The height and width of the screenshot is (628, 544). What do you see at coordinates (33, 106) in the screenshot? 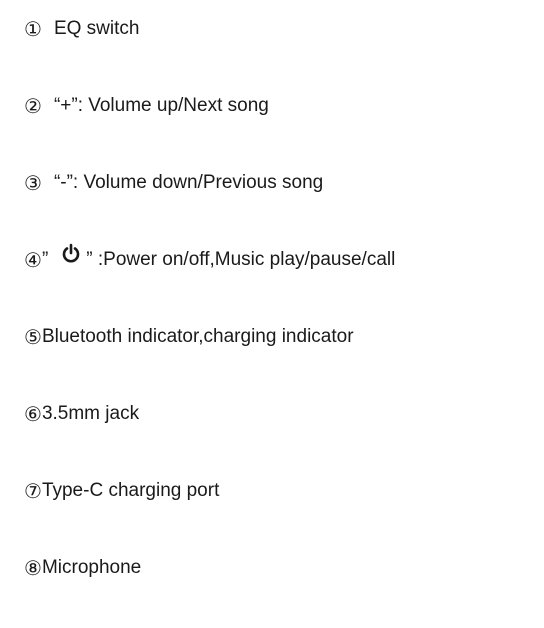
I see `item-number: ②` at bounding box center [33, 106].